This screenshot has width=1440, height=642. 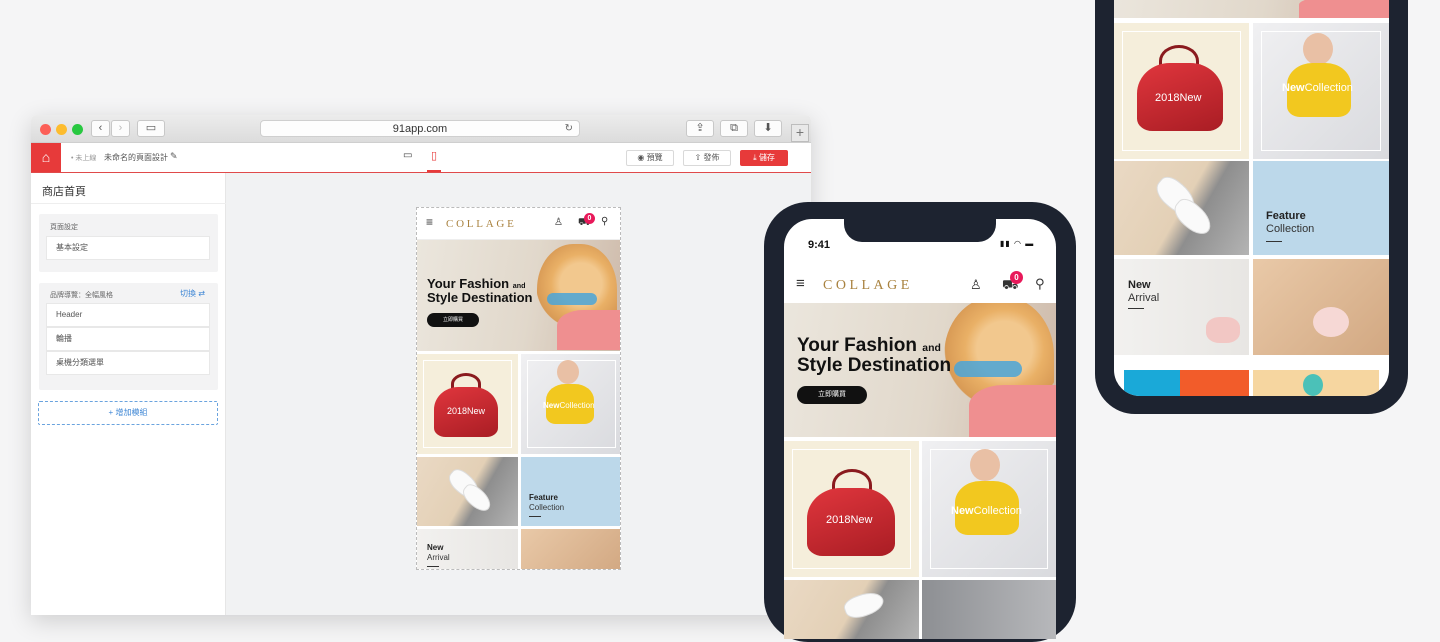 What do you see at coordinates (989, 609) in the screenshot?
I see `tile-feature-collection` at bounding box center [989, 609].